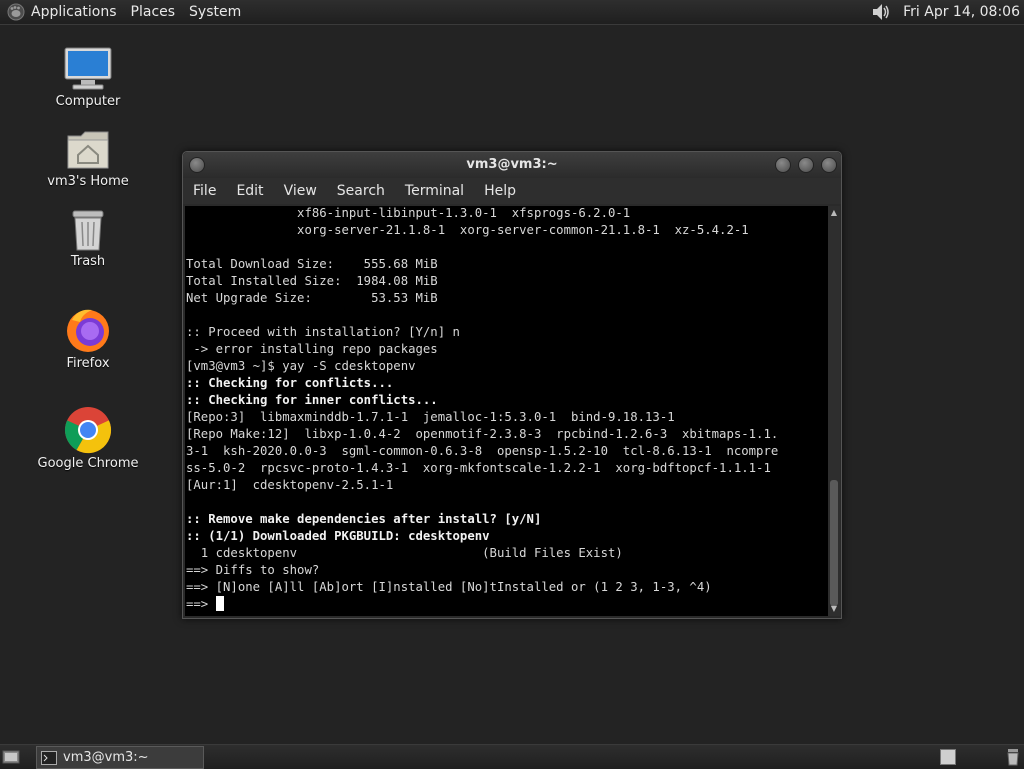 The image size is (1024, 769). I want to click on minimize-button, so click(783, 165).